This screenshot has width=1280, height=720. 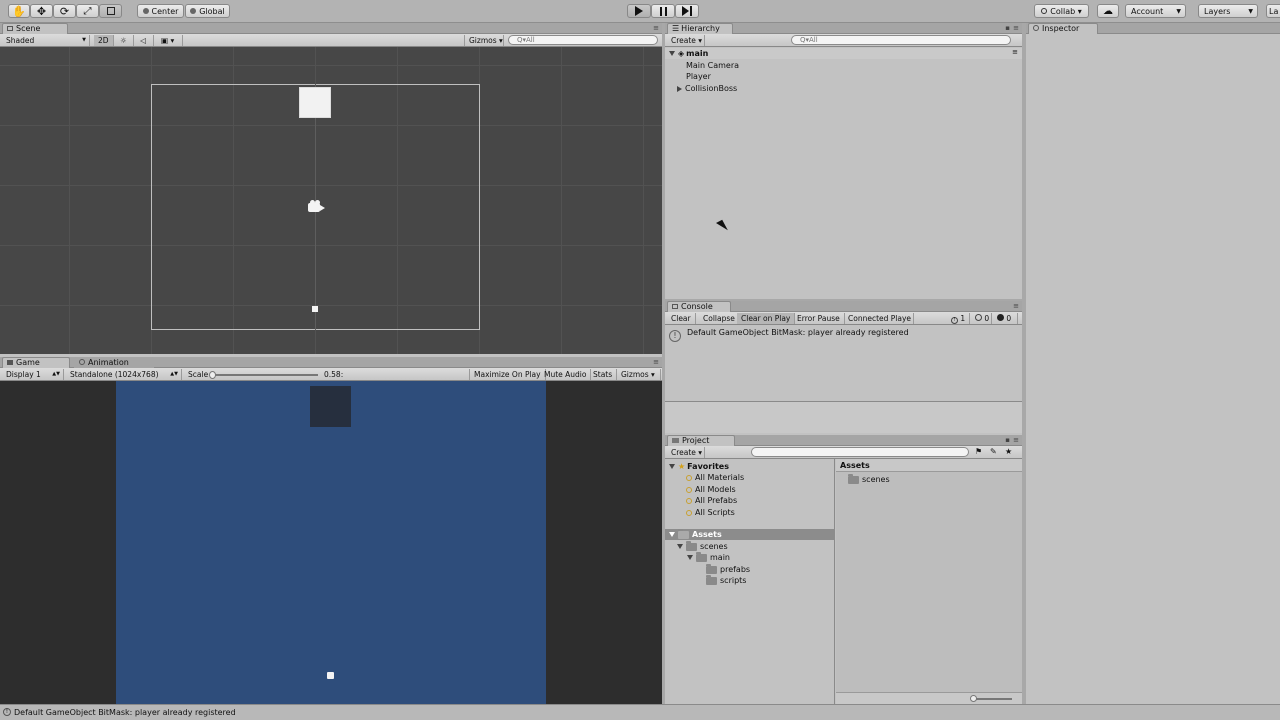 I want to click on console-error-pause-toggle: Error Pause, so click(x=819, y=318).